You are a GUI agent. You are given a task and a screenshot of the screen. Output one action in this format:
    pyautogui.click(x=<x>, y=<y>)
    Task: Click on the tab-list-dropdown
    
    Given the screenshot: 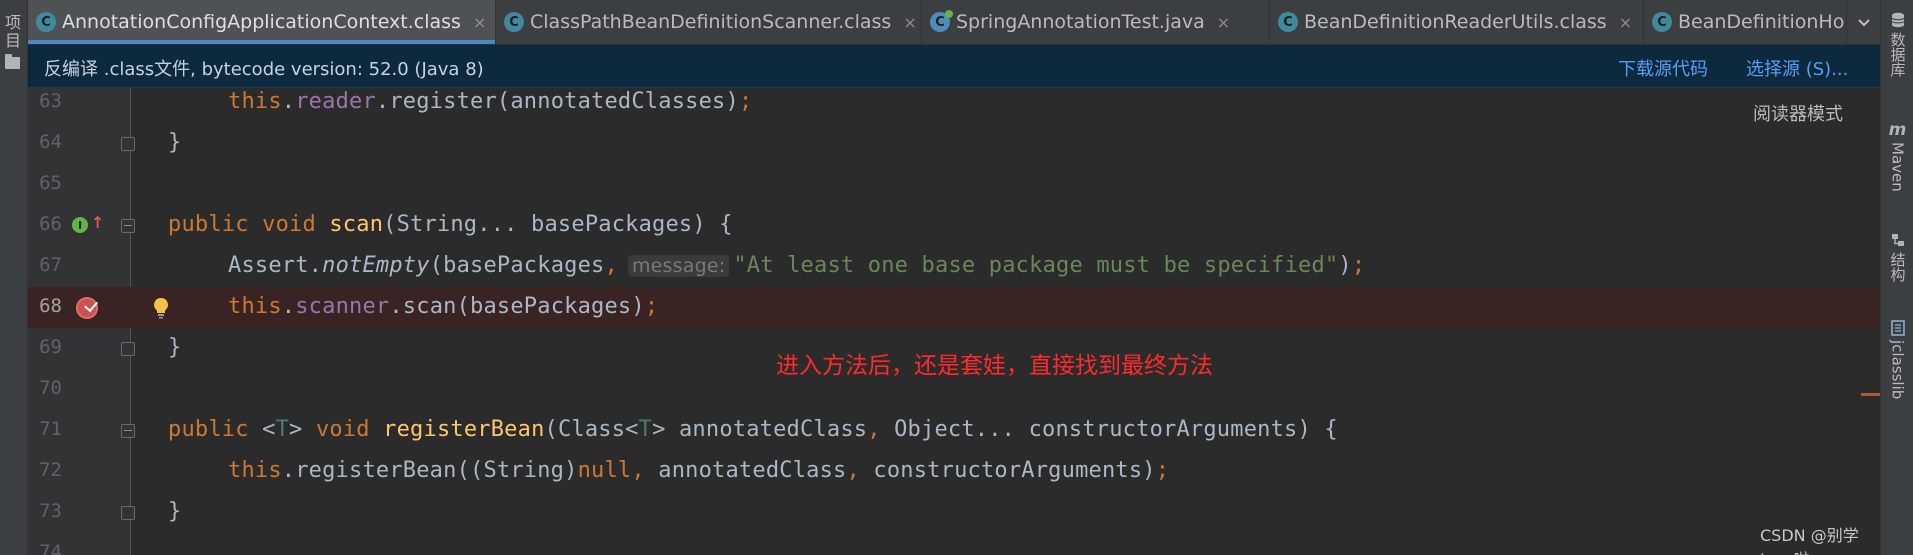 What is the action you would take?
    pyautogui.click(x=1863, y=22)
    